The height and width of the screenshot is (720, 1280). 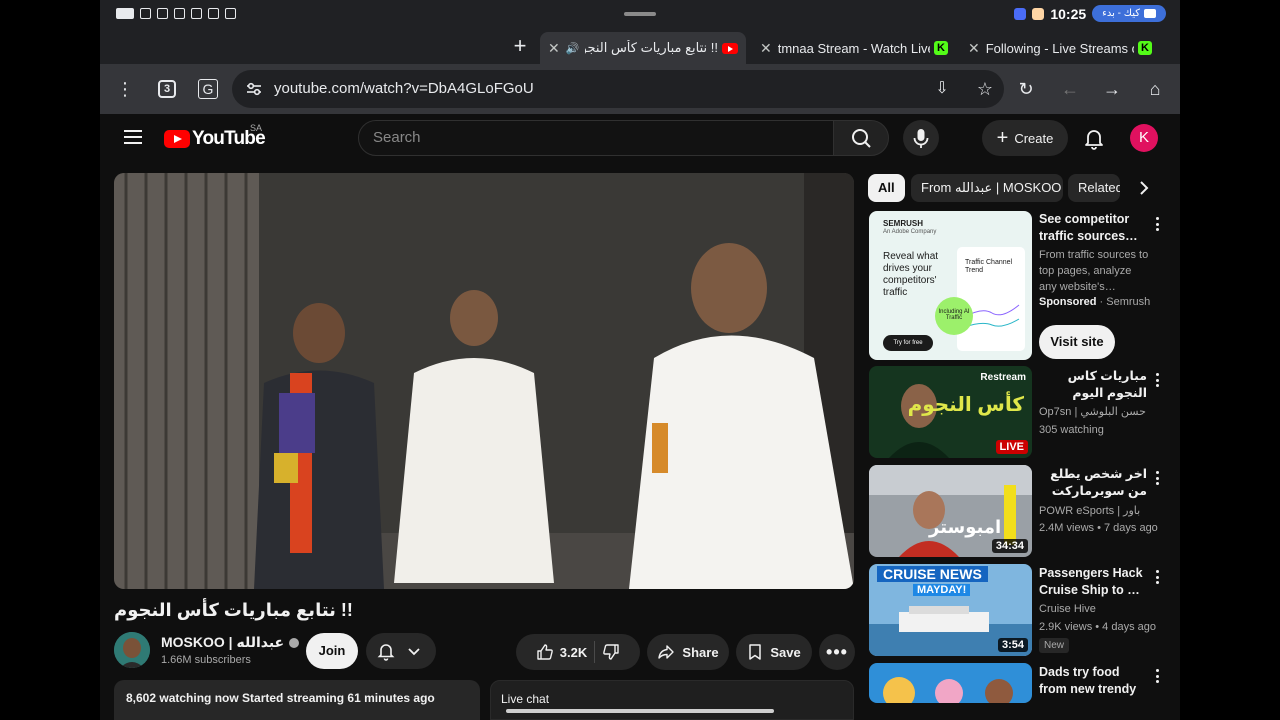 What do you see at coordinates (573, 652) in the screenshot?
I see `like-count: 3.2K` at bounding box center [573, 652].